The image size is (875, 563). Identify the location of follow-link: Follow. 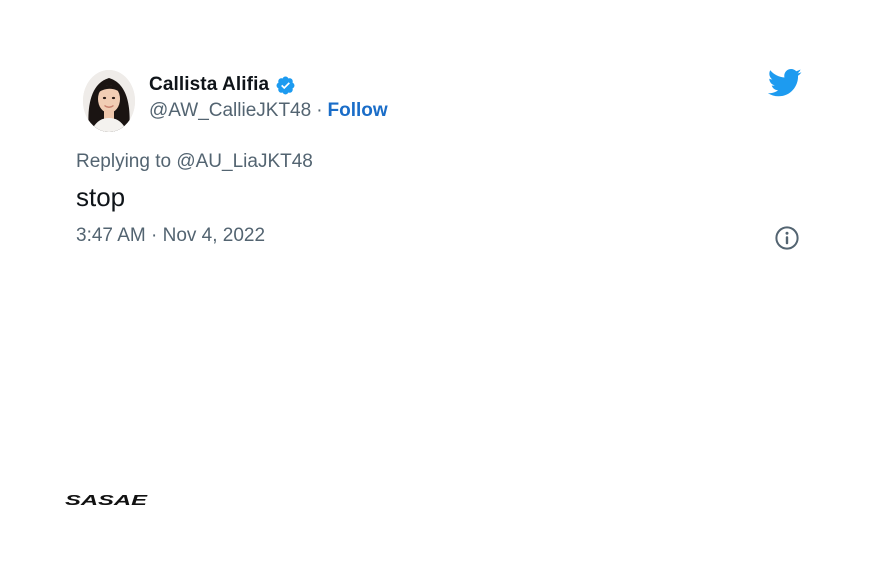
(358, 110).